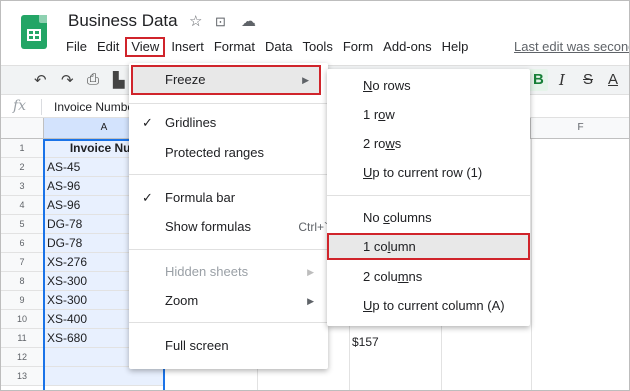 This screenshot has width=630, height=391. I want to click on freeze-up-to-current-row: Up to current row (1), so click(428, 172).